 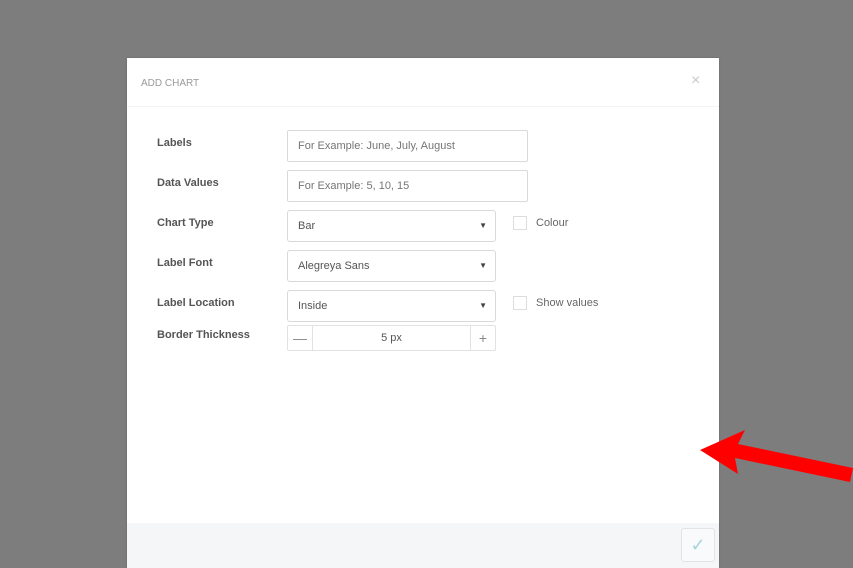 I want to click on chart-type-select: Bar ▼, so click(x=391, y=226).